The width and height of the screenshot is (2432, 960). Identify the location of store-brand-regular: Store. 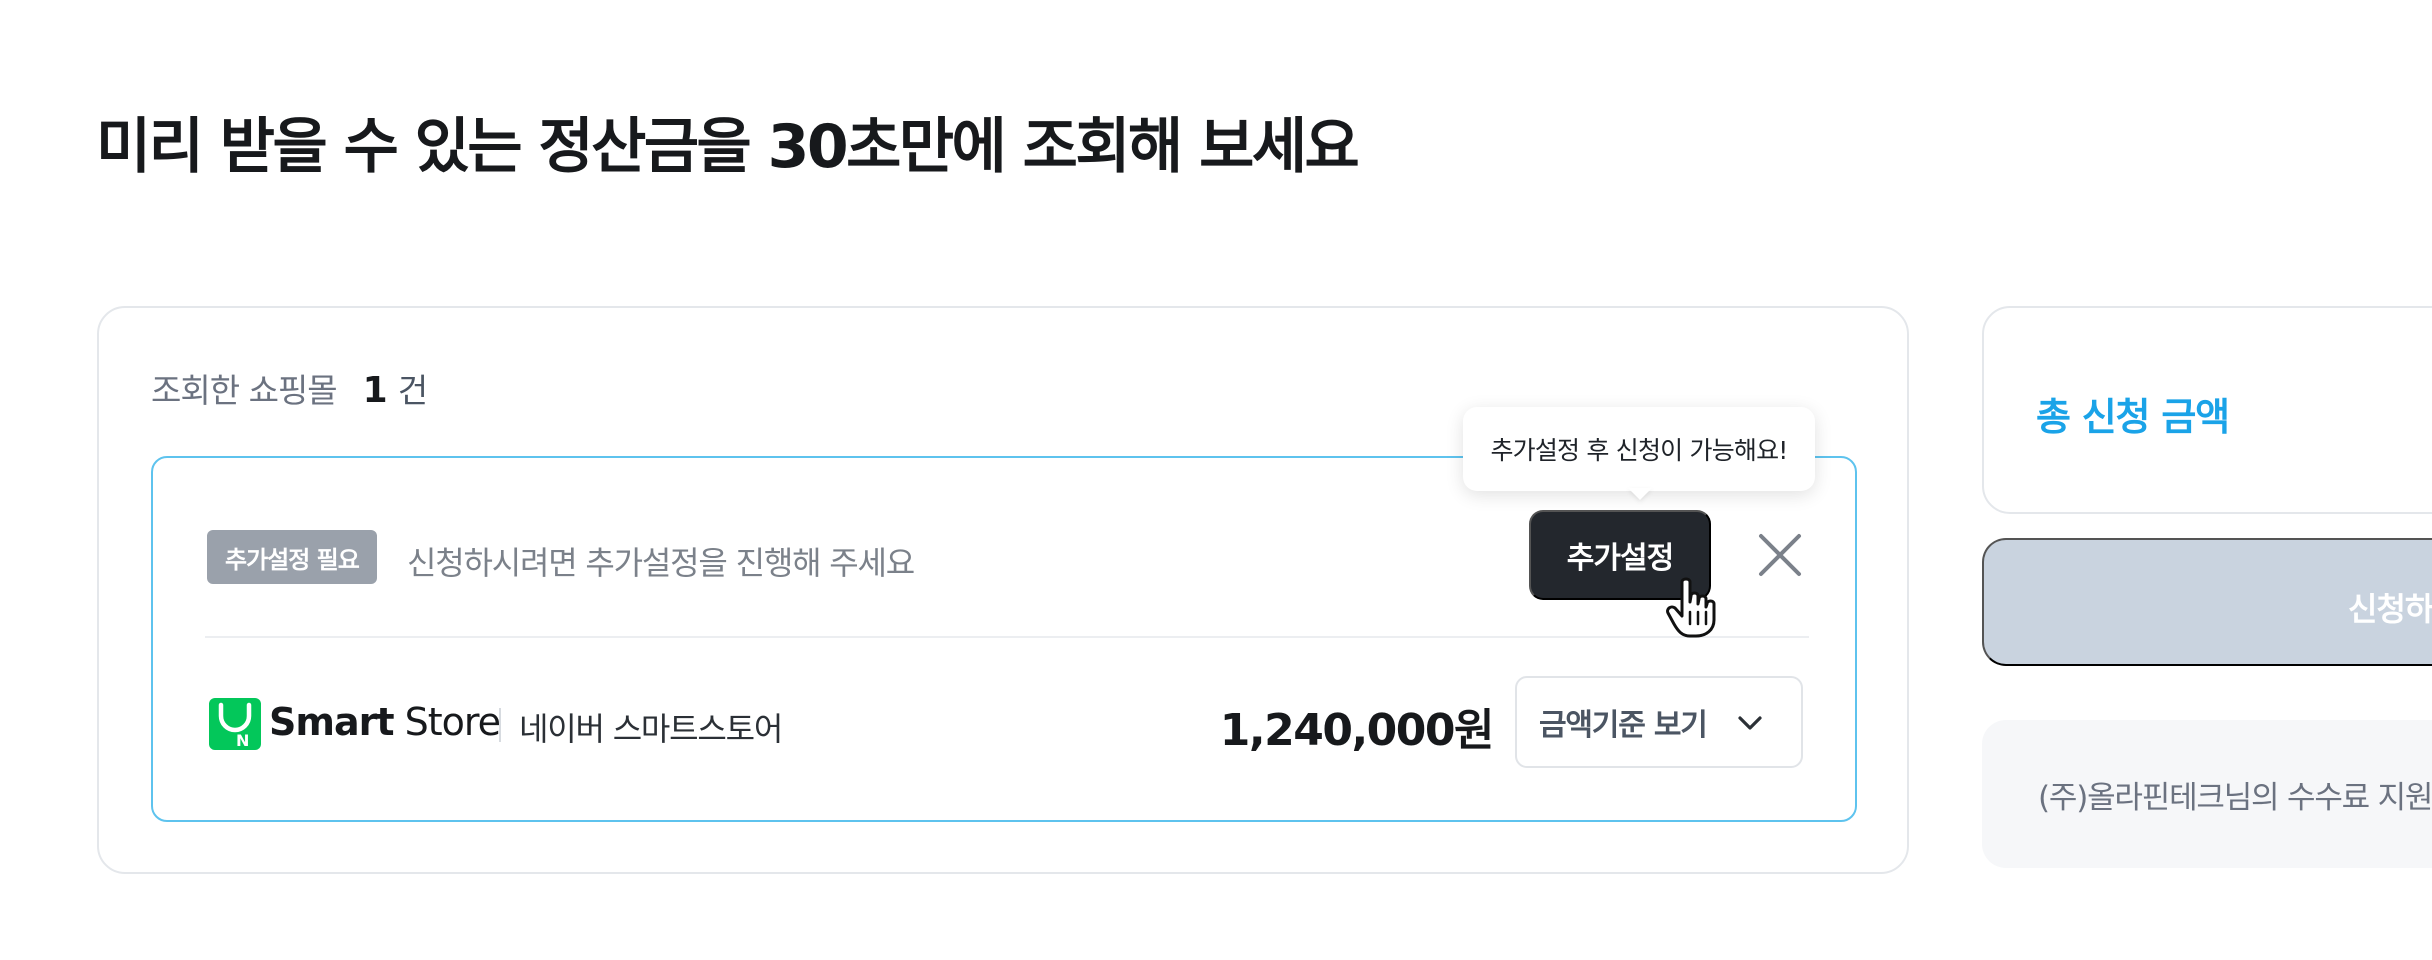
(452, 722).